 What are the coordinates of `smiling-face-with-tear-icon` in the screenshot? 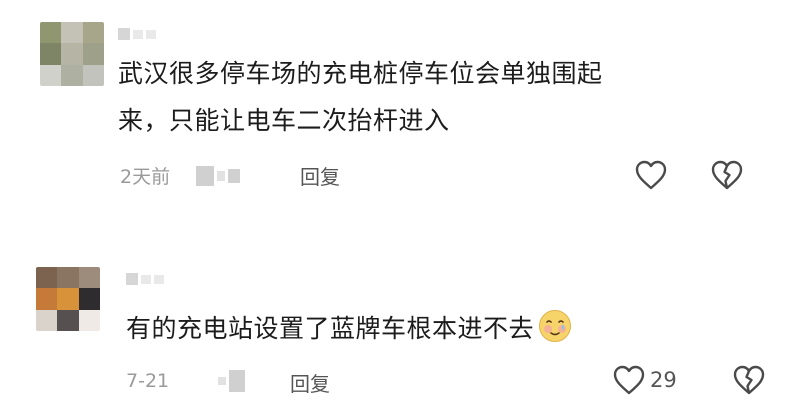 It's located at (555, 326).